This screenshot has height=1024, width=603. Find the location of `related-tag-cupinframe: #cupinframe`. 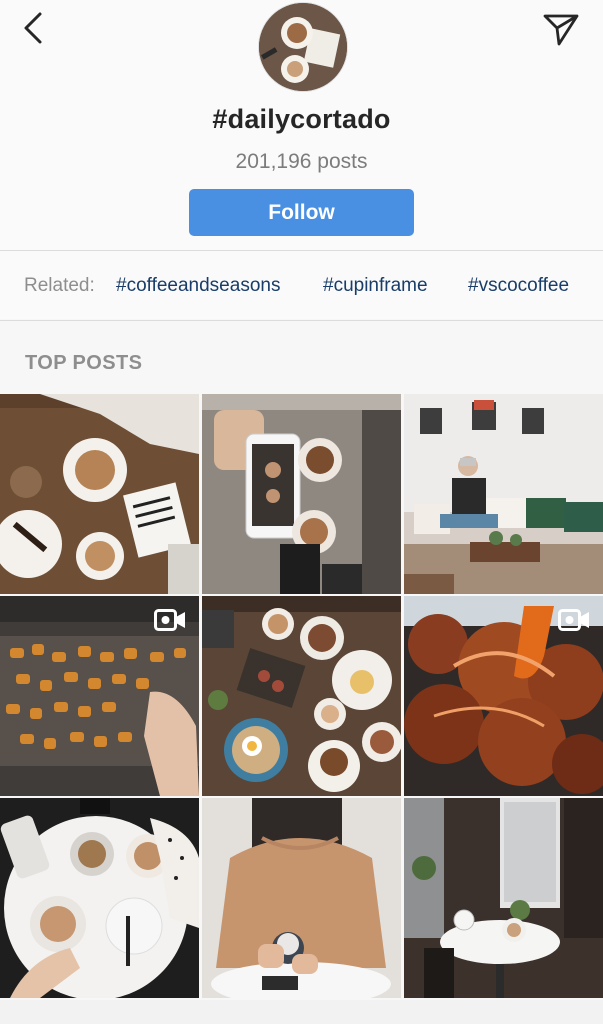

related-tag-cupinframe: #cupinframe is located at coordinates (375, 286).